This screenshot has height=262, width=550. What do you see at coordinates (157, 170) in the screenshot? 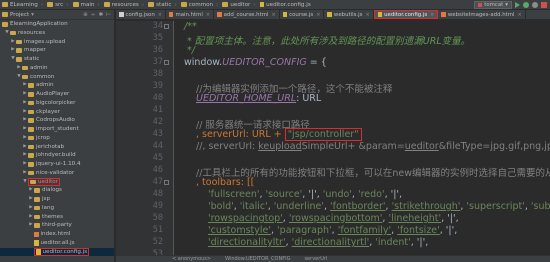
I see `line-number: 46` at bounding box center [157, 170].